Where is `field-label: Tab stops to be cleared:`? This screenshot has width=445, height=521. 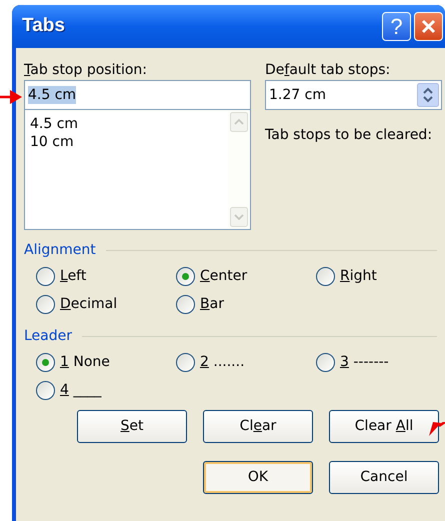
field-label: Tab stops to be cleared: is located at coordinates (349, 135).